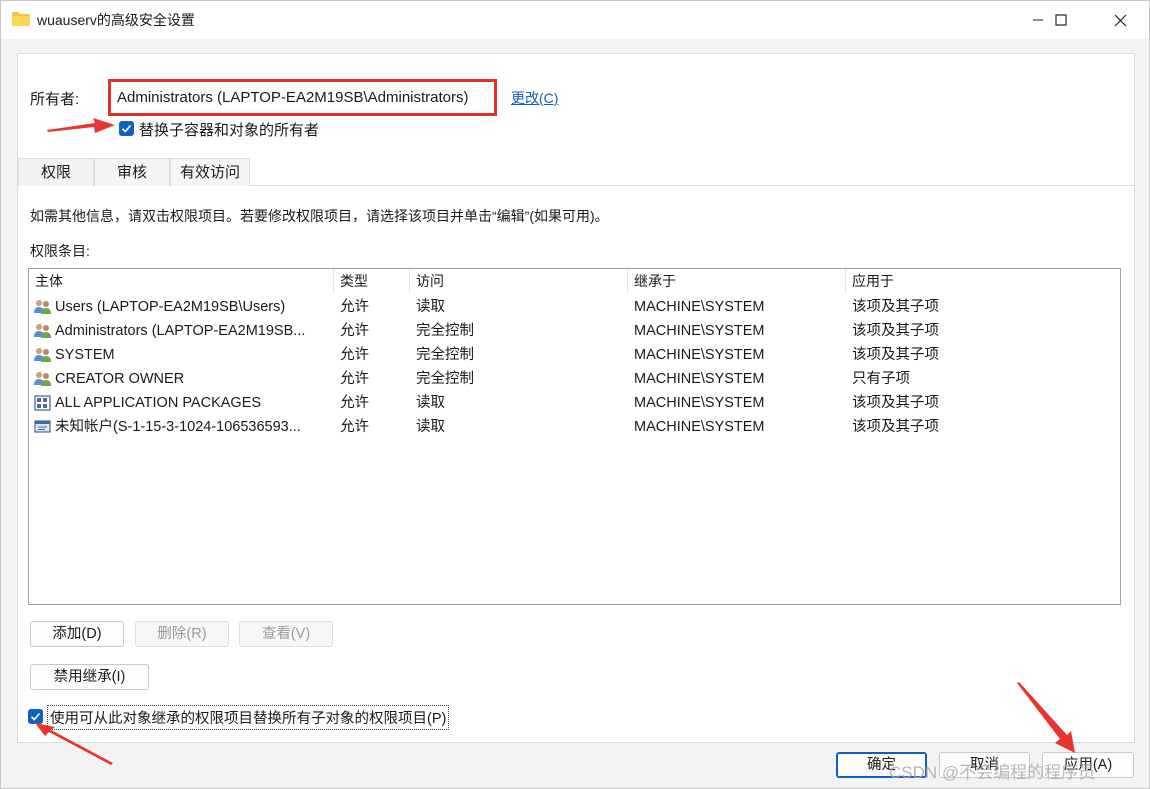  What do you see at coordinates (737, 281) in the screenshot?
I see `column-header-inherited-from: 继承于` at bounding box center [737, 281].